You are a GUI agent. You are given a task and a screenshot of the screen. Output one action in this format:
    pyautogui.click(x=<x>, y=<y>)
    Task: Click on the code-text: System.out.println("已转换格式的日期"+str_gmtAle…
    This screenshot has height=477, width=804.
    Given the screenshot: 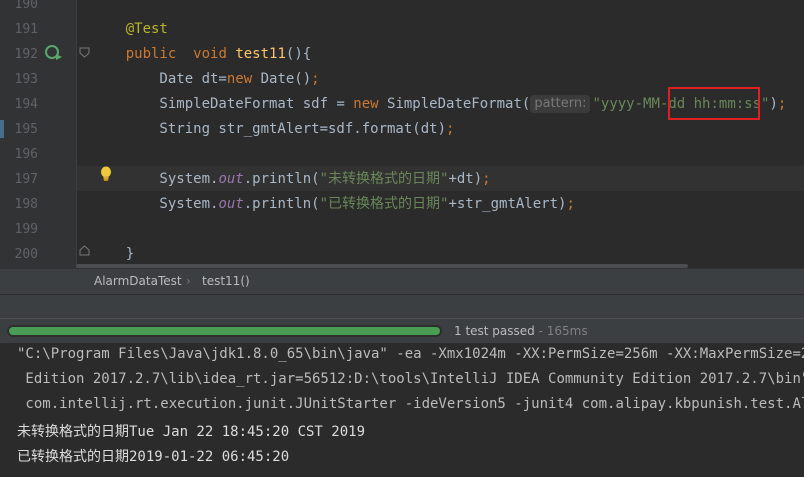 What is the action you would take?
    pyautogui.click(x=333, y=204)
    